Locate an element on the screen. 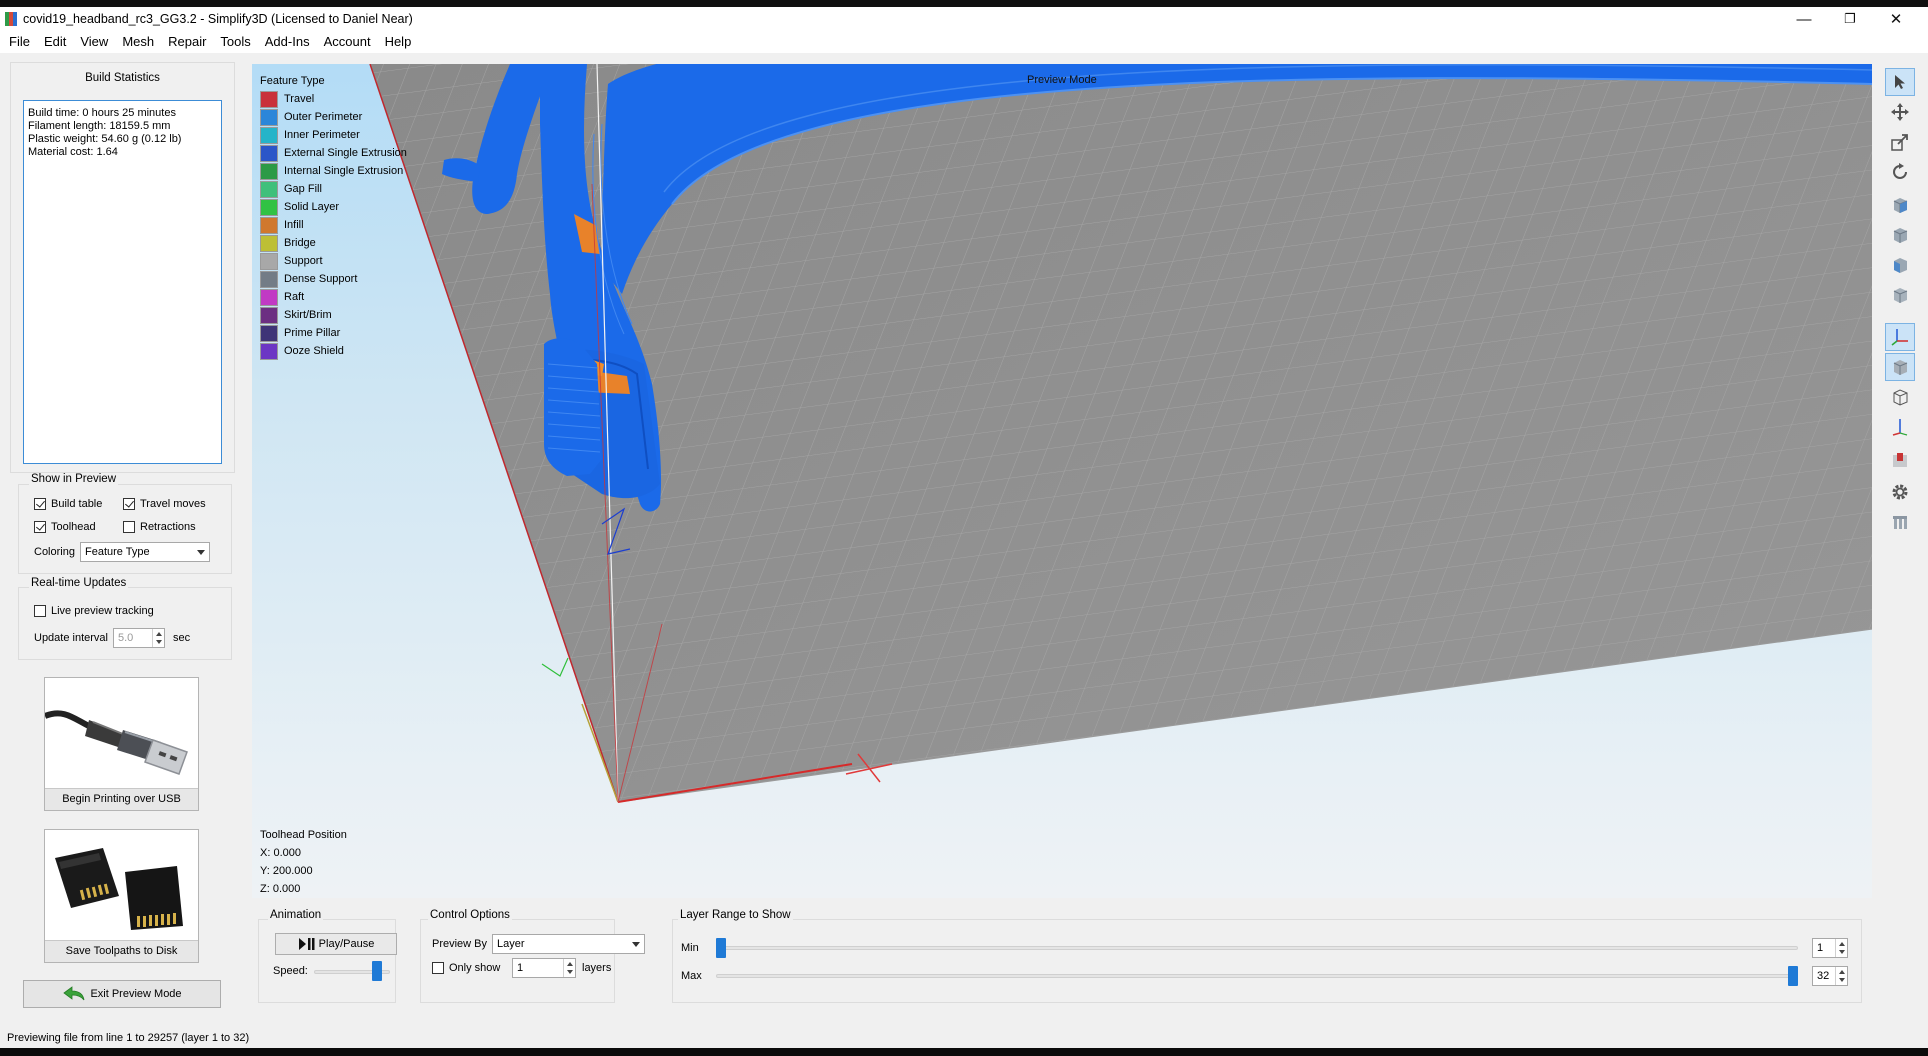  wireframe-view-button is located at coordinates (1900, 397).